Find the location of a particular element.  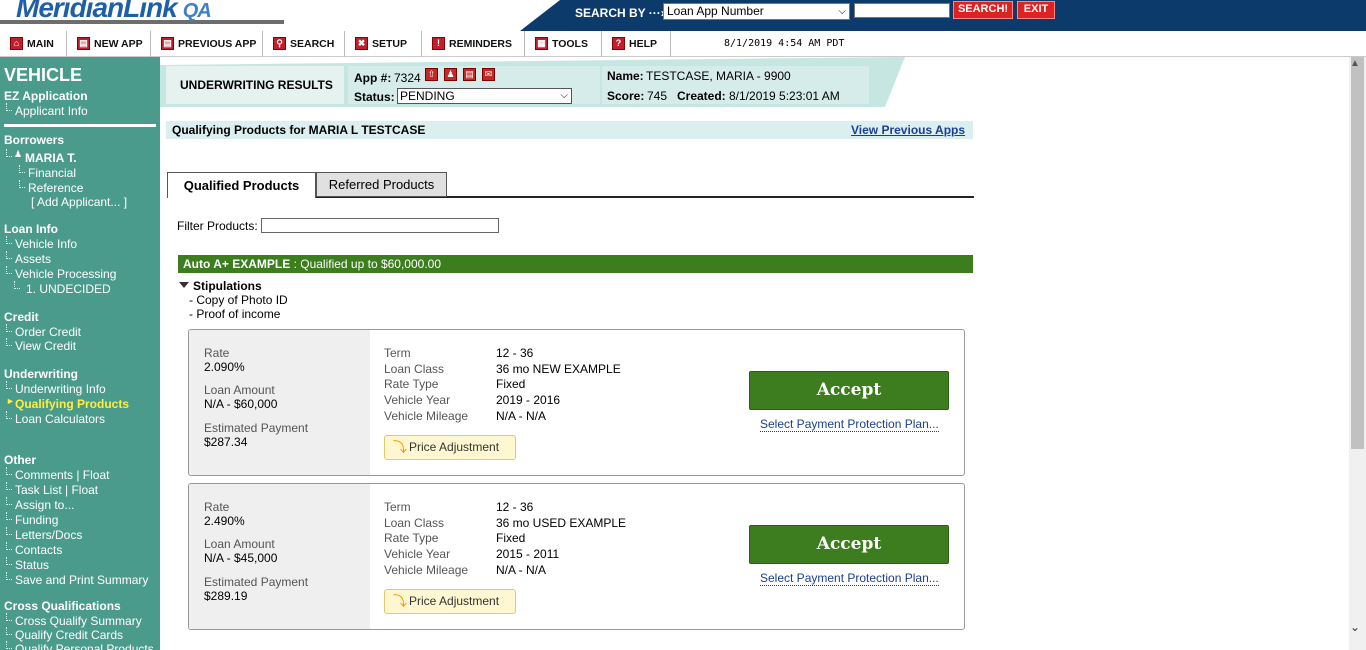

stipulations-toggle: Stipulations is located at coordinates (227, 286).